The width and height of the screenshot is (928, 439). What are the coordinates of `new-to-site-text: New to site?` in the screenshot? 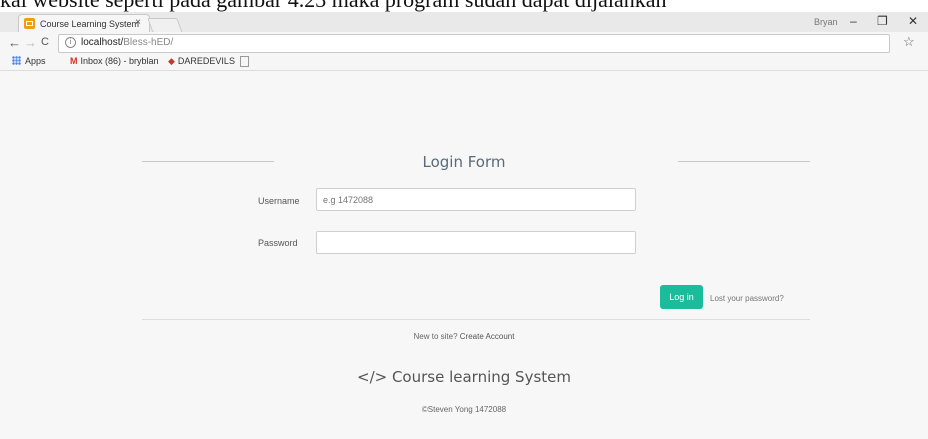 It's located at (436, 336).